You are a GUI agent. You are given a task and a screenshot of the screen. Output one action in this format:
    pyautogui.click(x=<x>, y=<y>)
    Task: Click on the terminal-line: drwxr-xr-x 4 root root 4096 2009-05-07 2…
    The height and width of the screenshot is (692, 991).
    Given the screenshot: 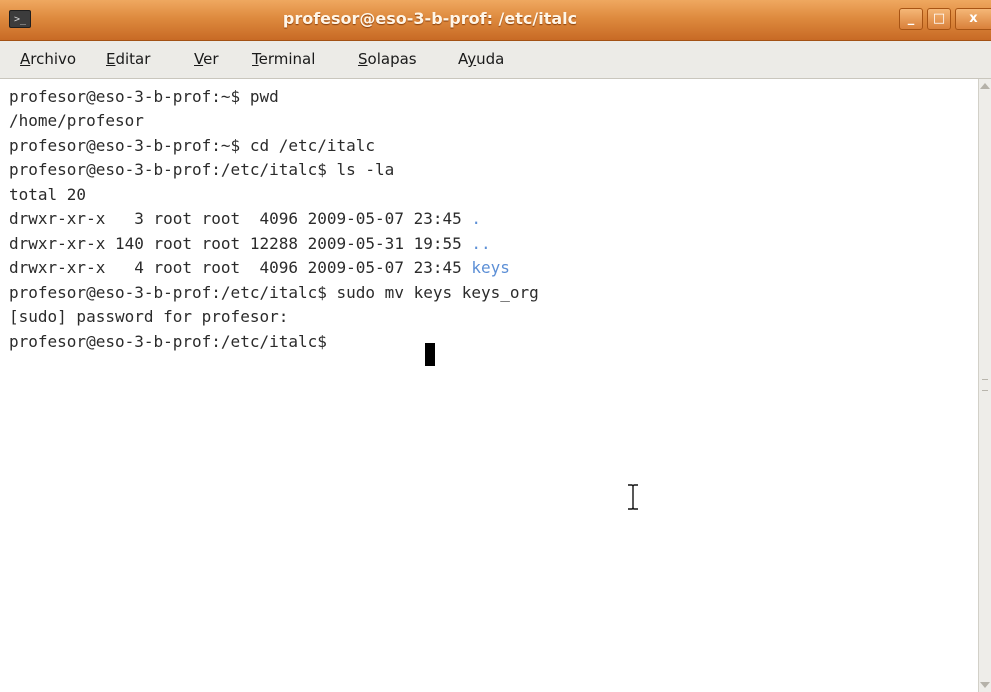 What is the action you would take?
    pyautogui.click(x=259, y=268)
    